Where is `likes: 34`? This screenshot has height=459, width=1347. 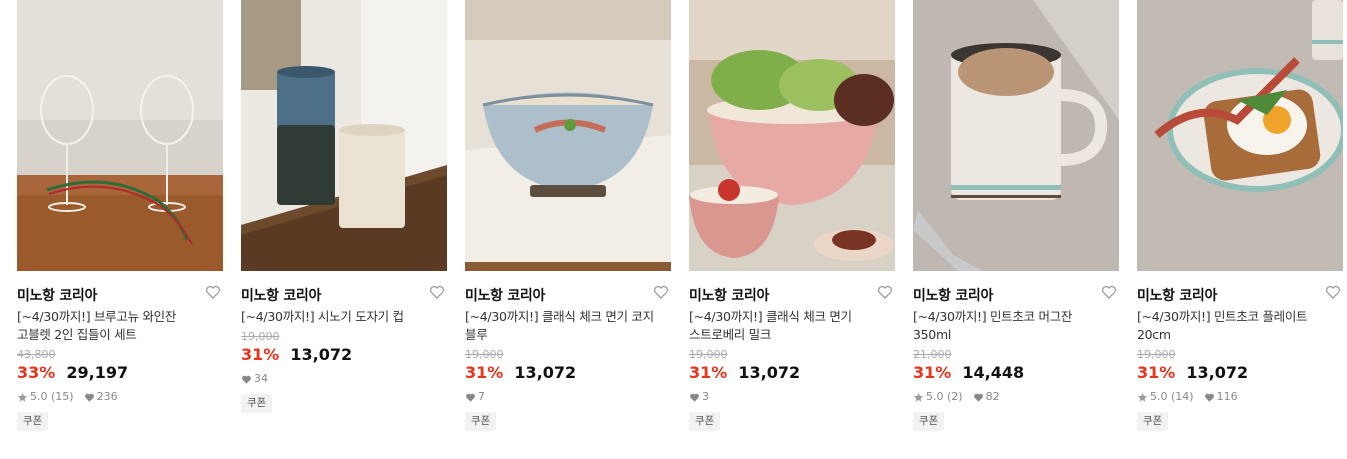 likes: 34 is located at coordinates (254, 379).